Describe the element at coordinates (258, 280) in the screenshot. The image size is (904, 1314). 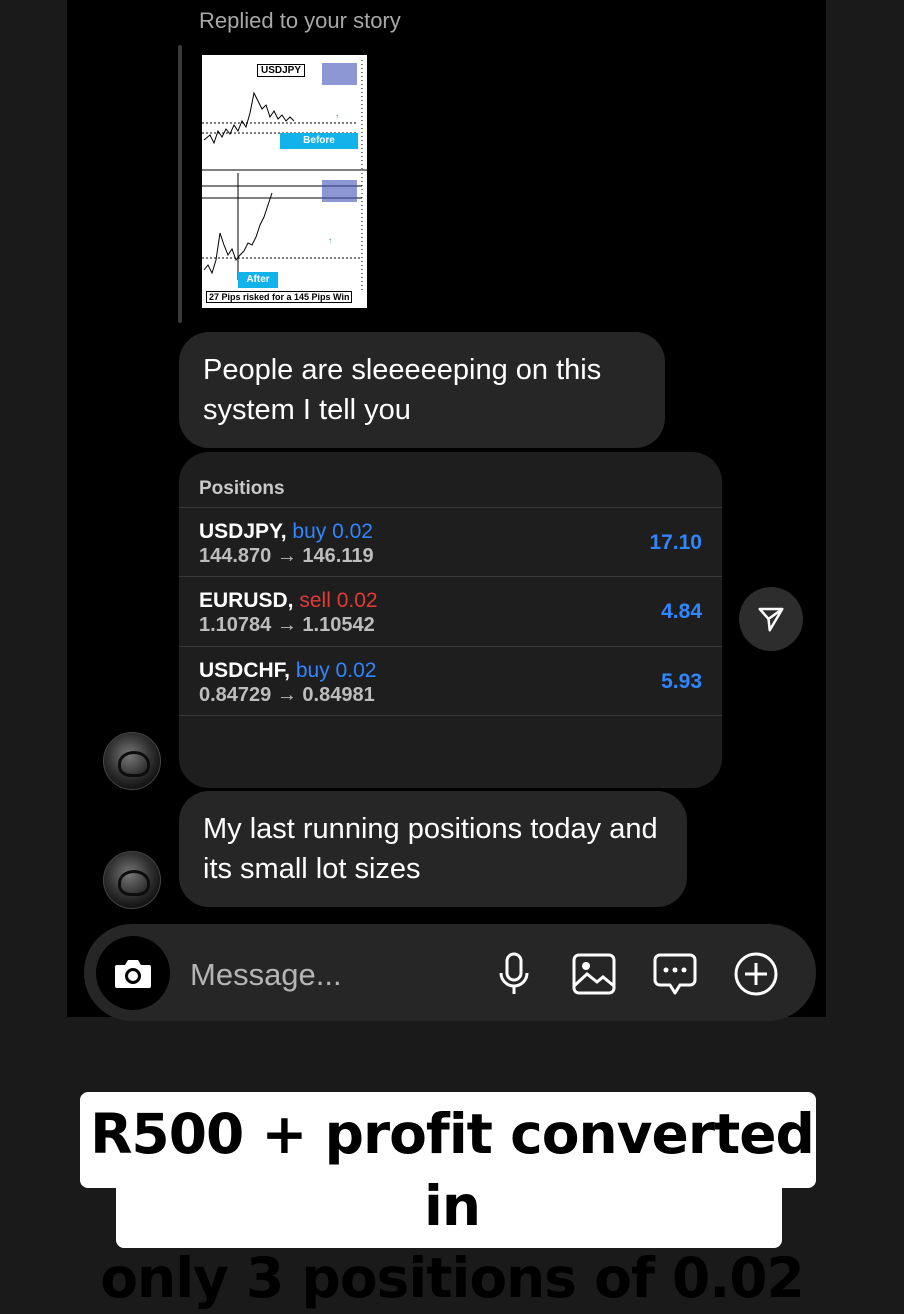
I see `story-after-label: After` at that location.